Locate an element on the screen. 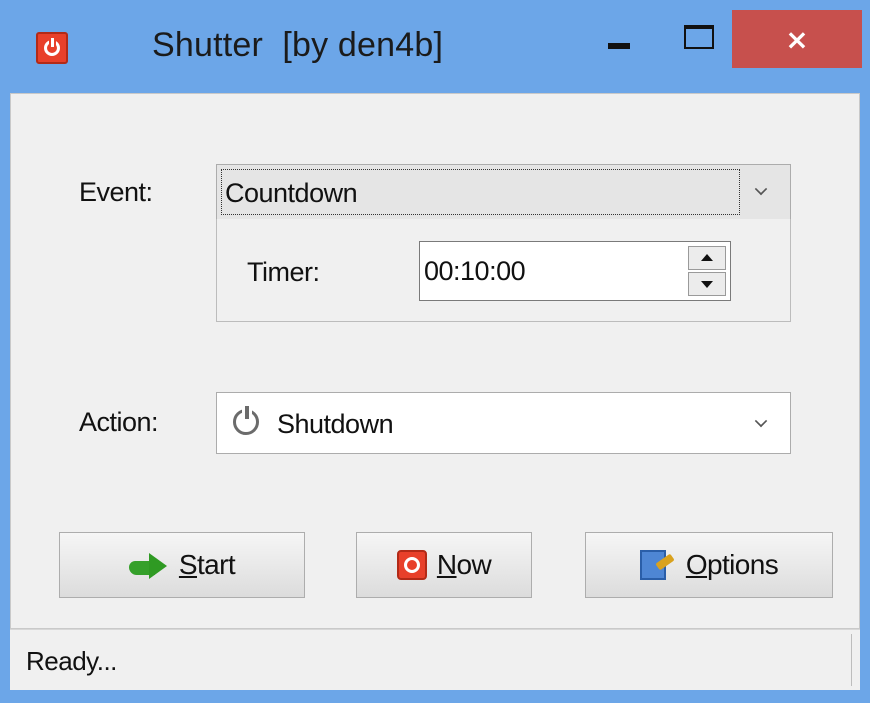 The height and width of the screenshot is (703, 870). now-button-label: Now is located at coordinates (464, 564).